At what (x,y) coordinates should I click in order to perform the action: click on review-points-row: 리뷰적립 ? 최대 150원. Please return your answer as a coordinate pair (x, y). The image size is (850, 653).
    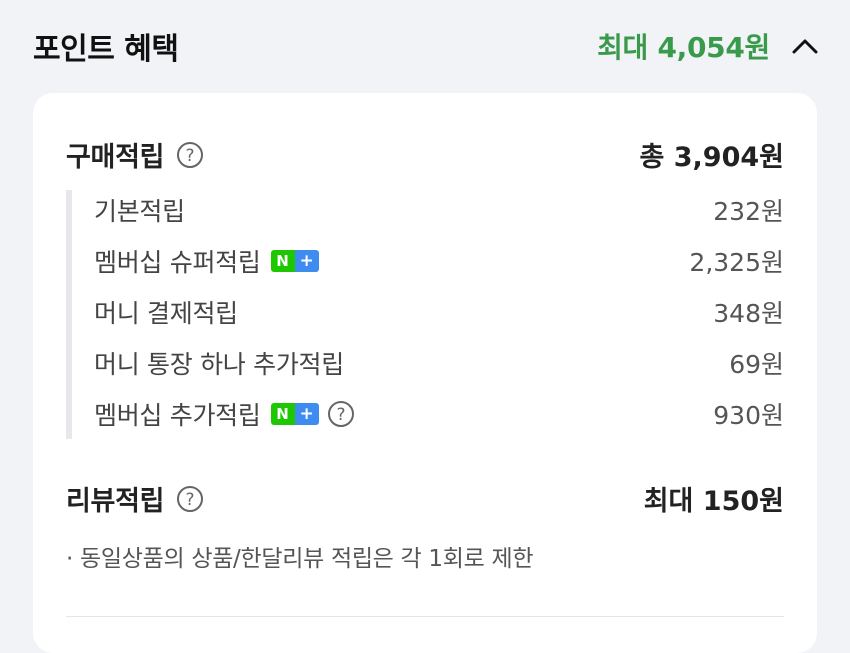
    Looking at the image, I should click on (425, 498).